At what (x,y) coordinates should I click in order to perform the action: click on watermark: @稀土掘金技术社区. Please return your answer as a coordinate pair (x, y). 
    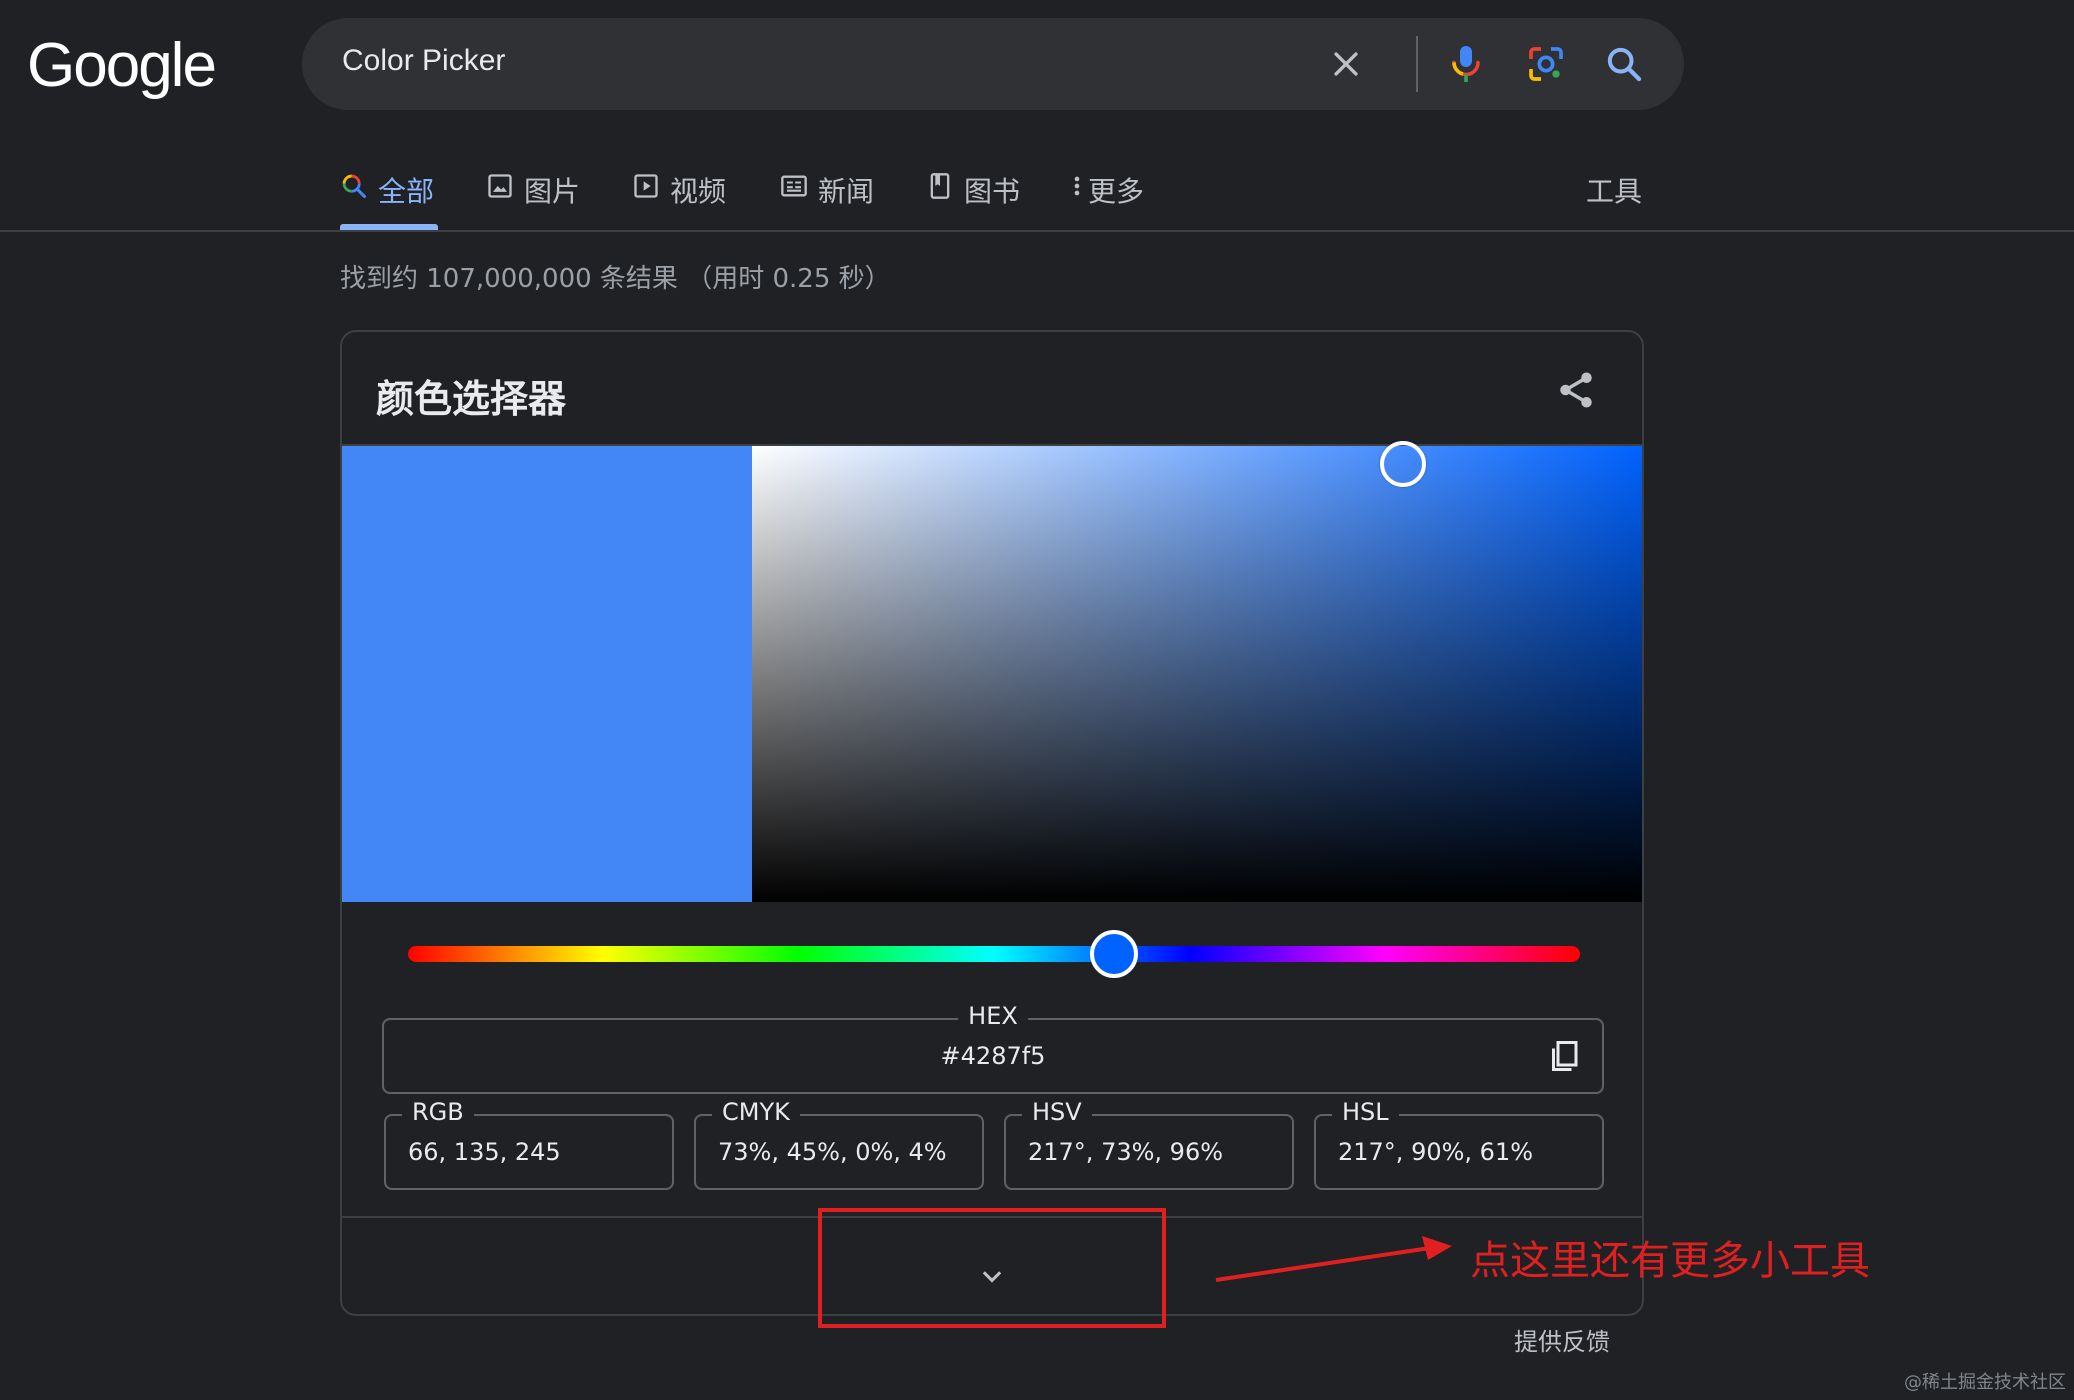
    Looking at the image, I should click on (1985, 1382).